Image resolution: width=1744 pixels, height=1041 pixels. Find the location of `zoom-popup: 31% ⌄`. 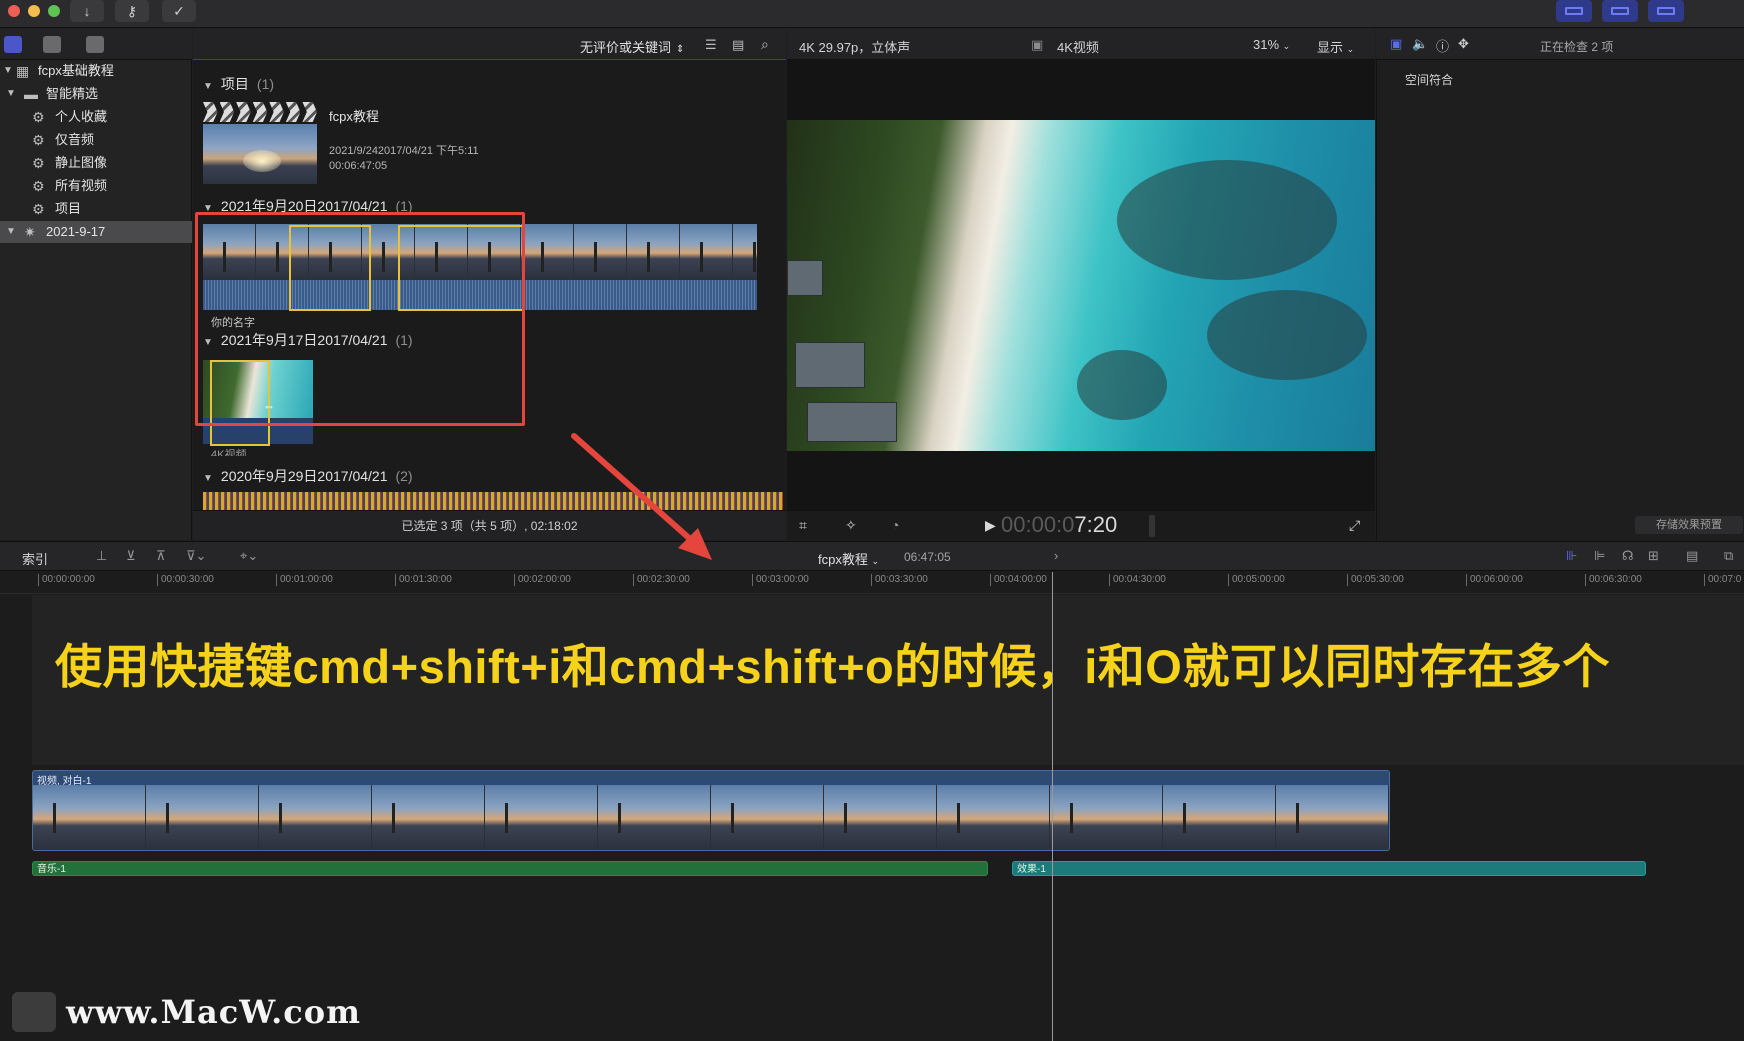

zoom-popup: 31% ⌄ is located at coordinates (1271, 44).